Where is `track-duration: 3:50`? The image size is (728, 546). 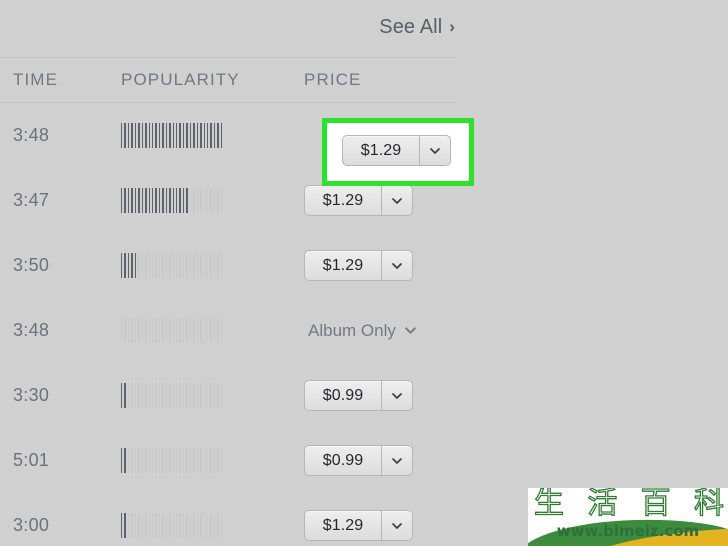
track-duration: 3:50 is located at coordinates (31, 265).